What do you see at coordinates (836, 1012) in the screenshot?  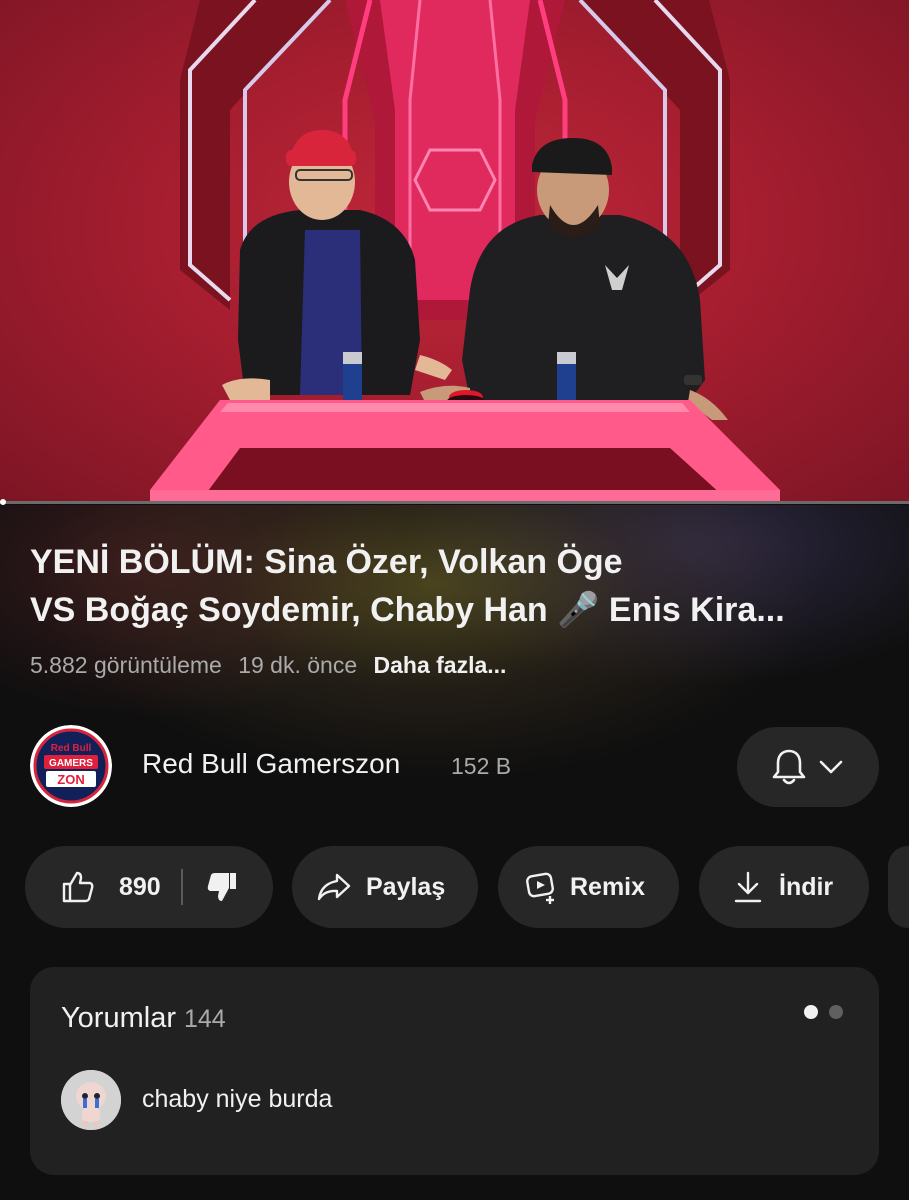 I see `pager-dot` at bounding box center [836, 1012].